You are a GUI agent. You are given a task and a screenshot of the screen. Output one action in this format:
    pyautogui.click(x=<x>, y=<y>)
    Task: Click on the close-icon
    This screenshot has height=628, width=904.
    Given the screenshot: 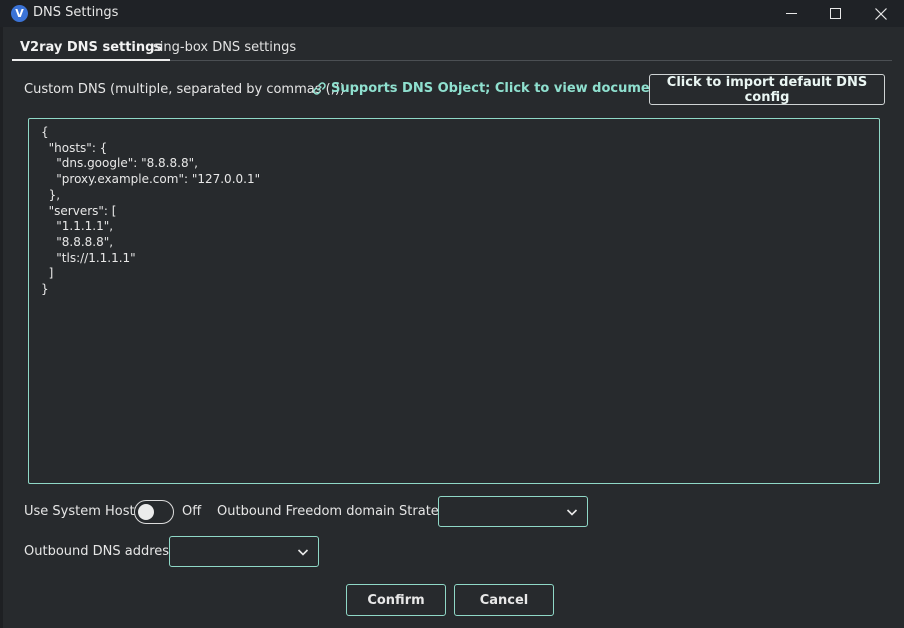 What is the action you would take?
    pyautogui.click(x=881, y=13)
    